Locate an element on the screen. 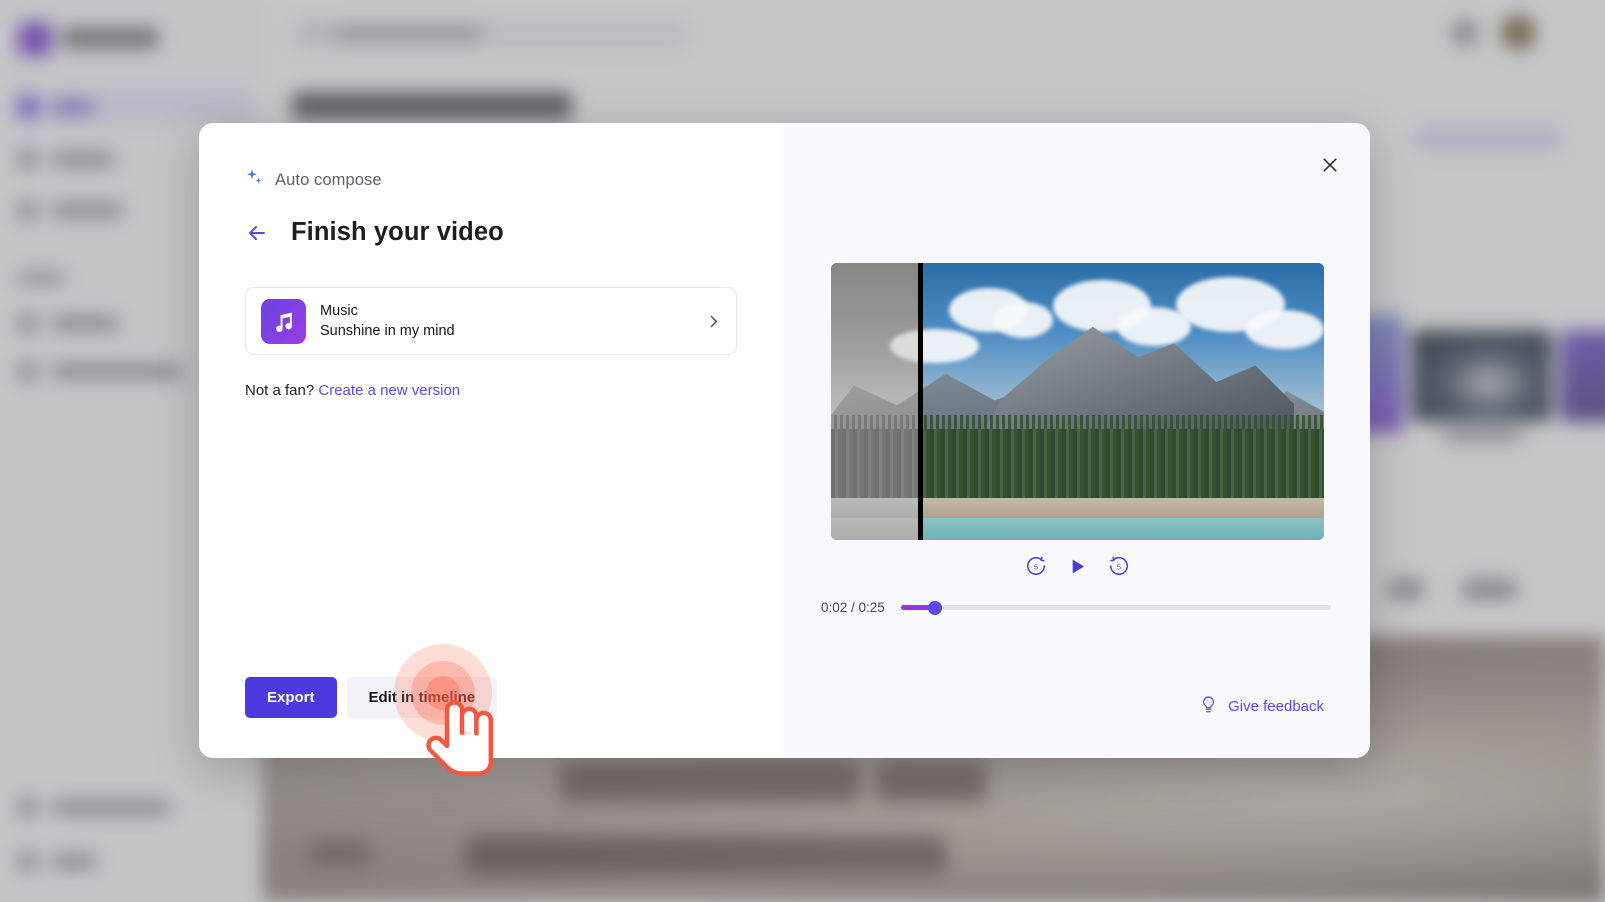 Image resolution: width=1605 pixels, height=902 pixels. music-card: Music Sunshine in my mind is located at coordinates (491, 321).